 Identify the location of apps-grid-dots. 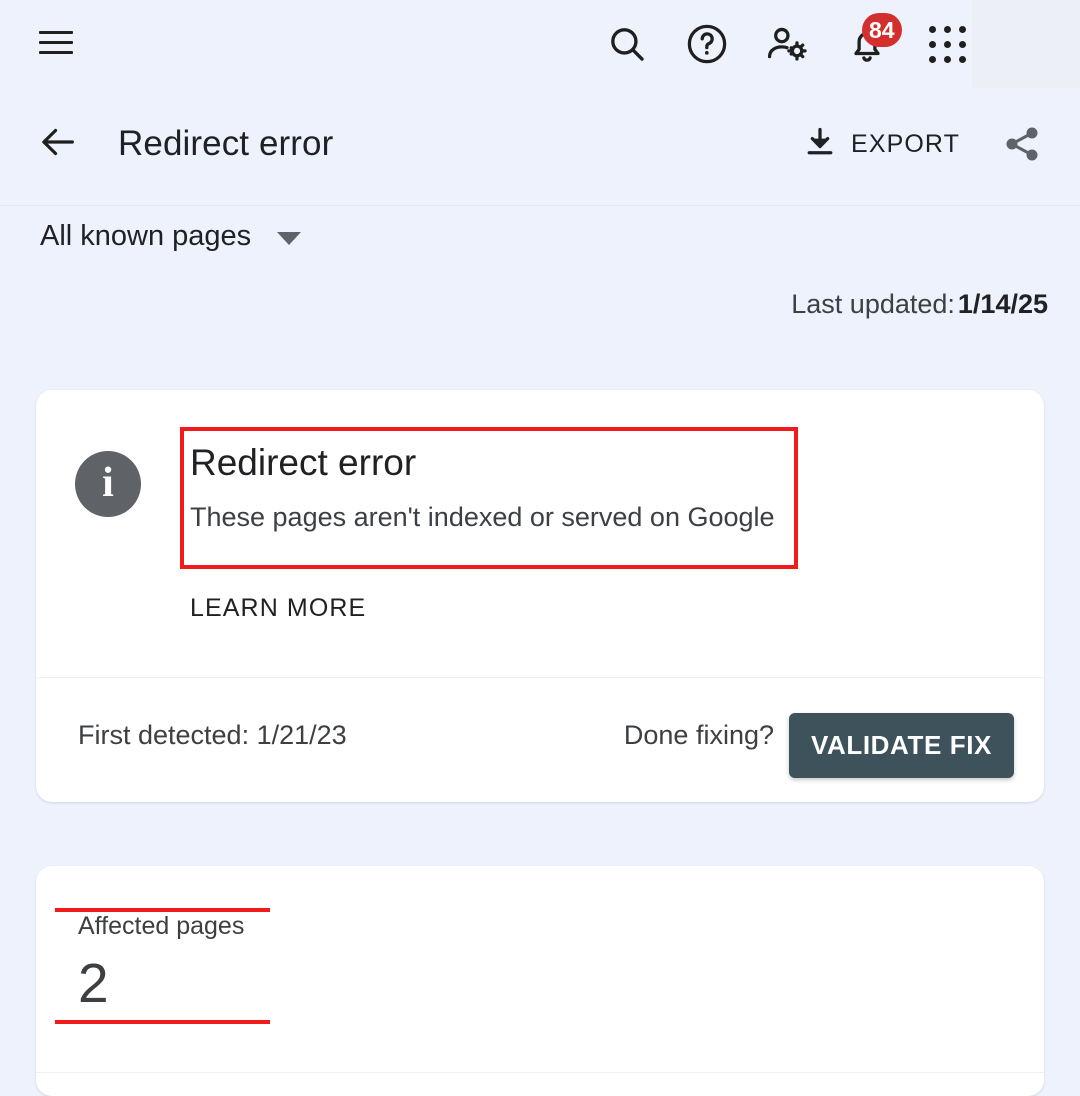
(947, 44).